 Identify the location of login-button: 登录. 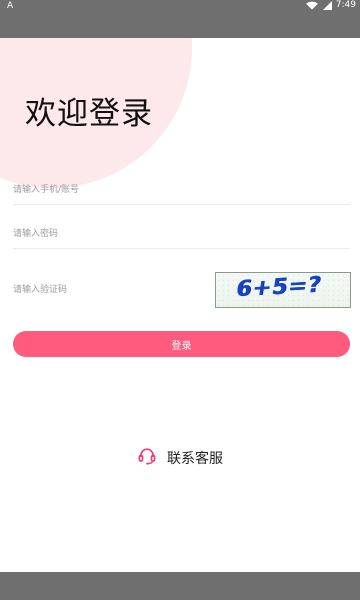
(181, 344).